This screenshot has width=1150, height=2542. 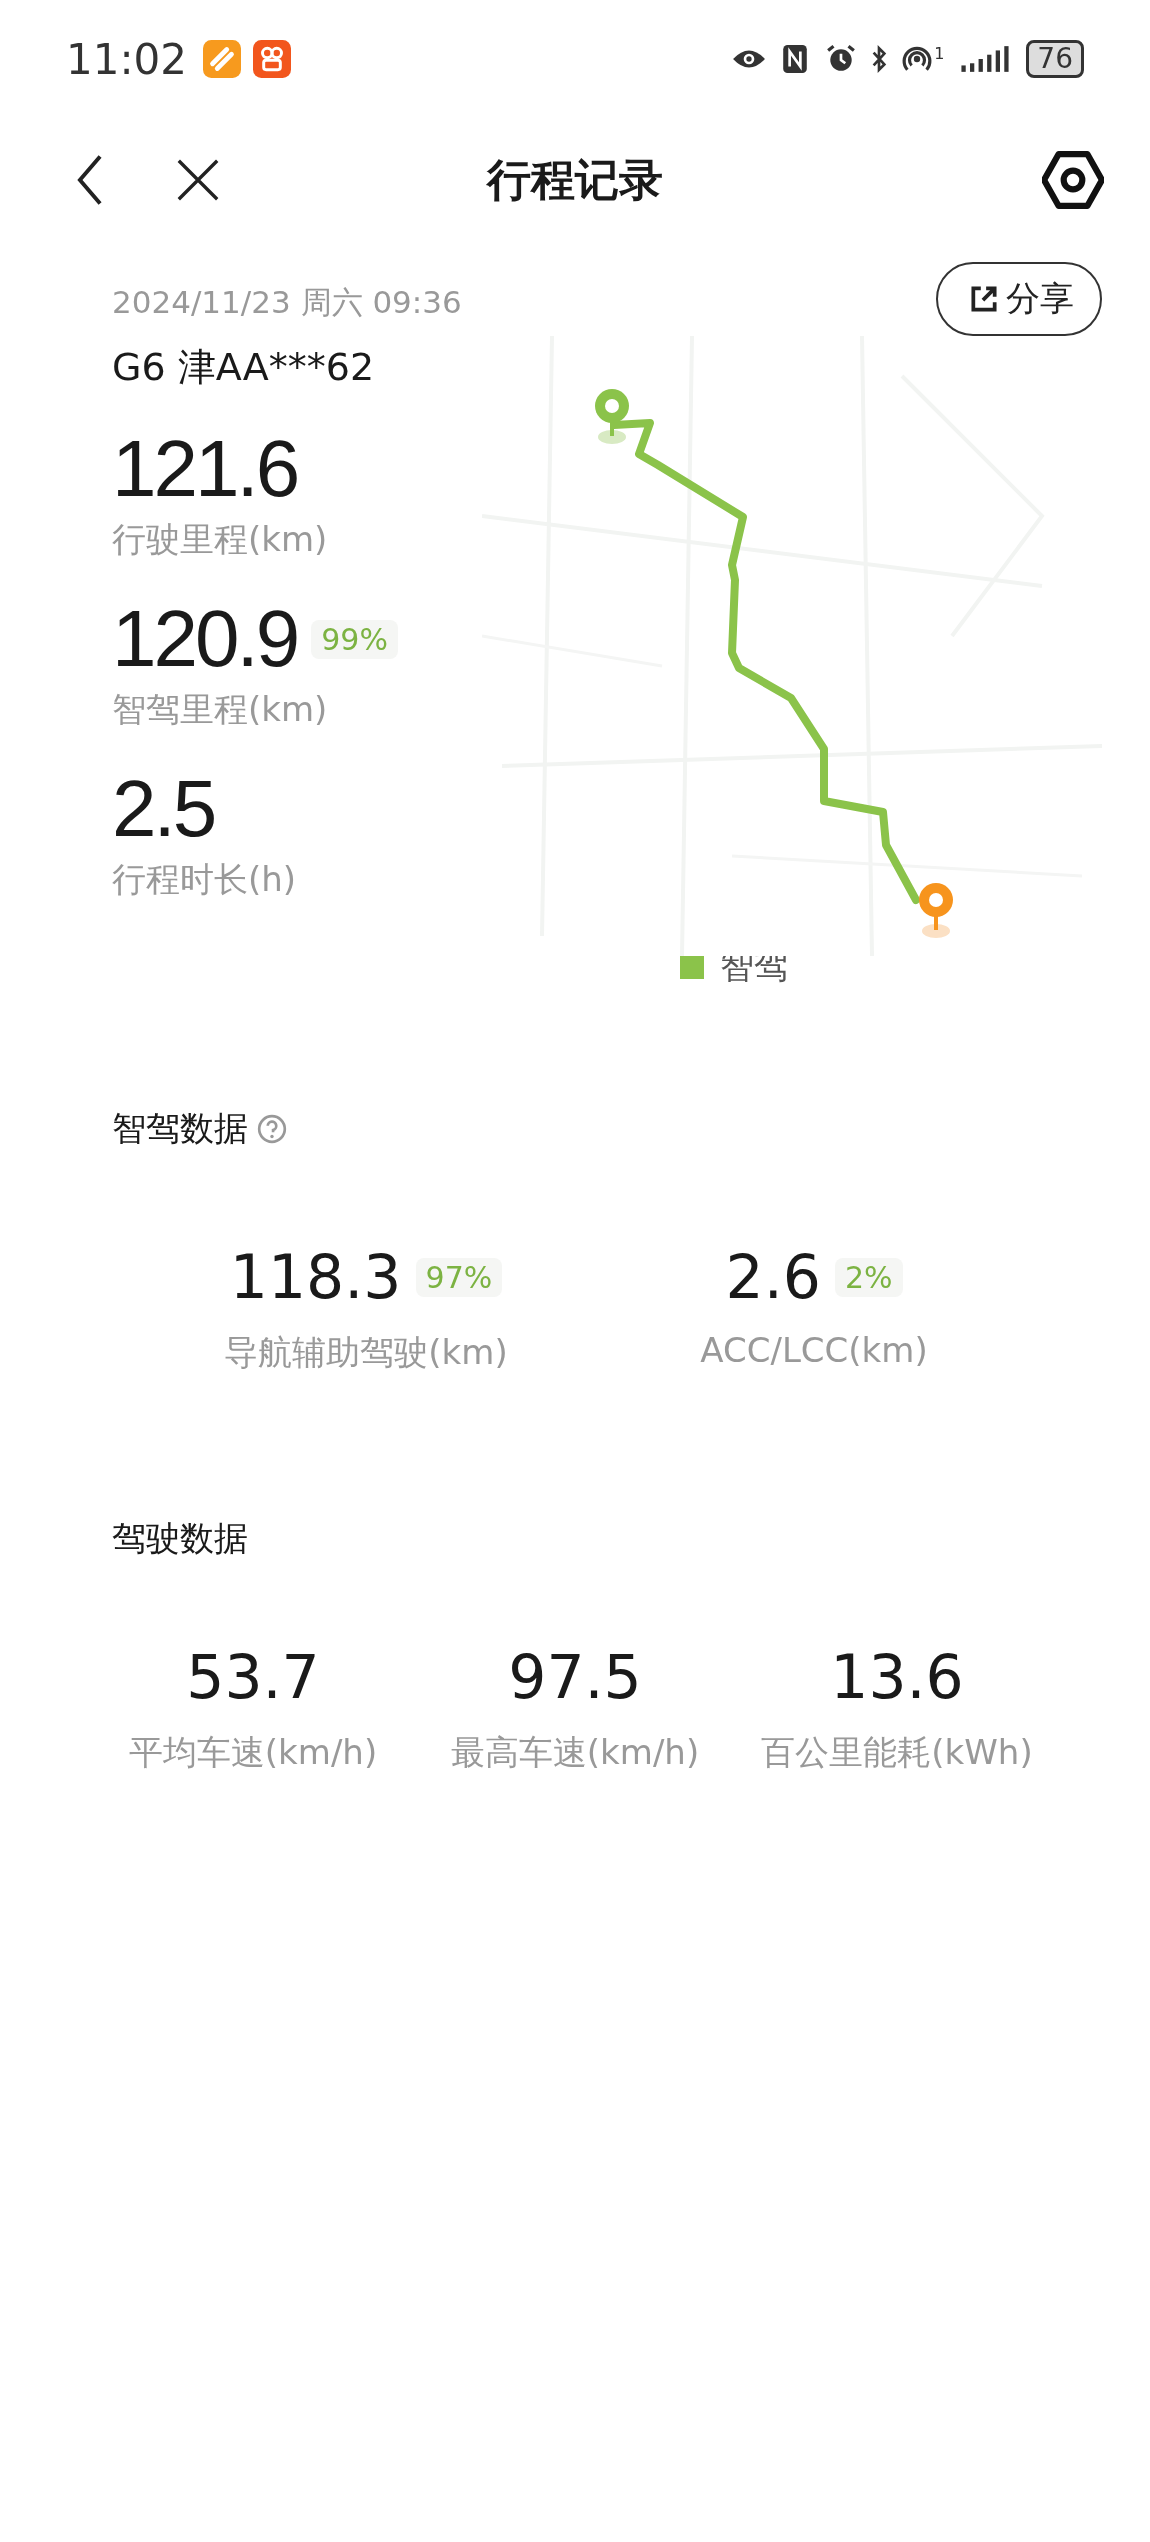 I want to click on data-label: 最高车速(km/h), so click(x=575, y=1752).